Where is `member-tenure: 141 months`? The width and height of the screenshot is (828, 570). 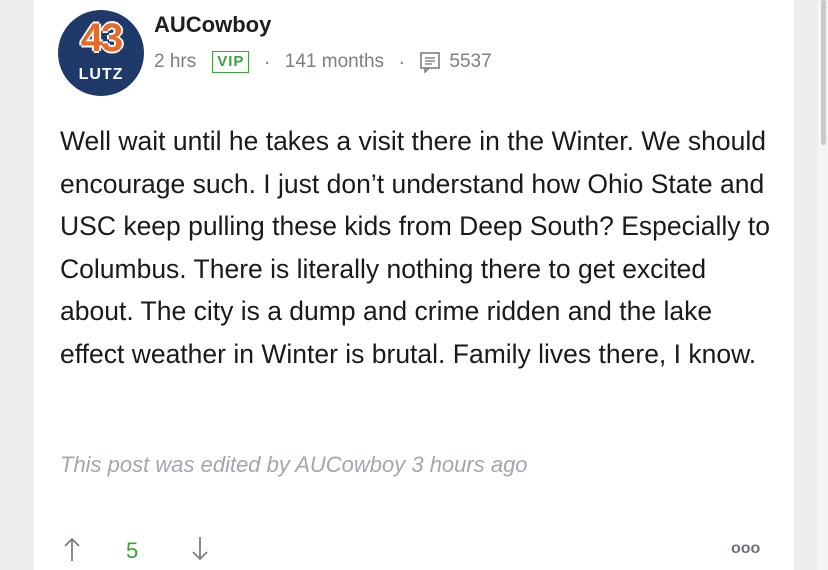 member-tenure: 141 months is located at coordinates (334, 61).